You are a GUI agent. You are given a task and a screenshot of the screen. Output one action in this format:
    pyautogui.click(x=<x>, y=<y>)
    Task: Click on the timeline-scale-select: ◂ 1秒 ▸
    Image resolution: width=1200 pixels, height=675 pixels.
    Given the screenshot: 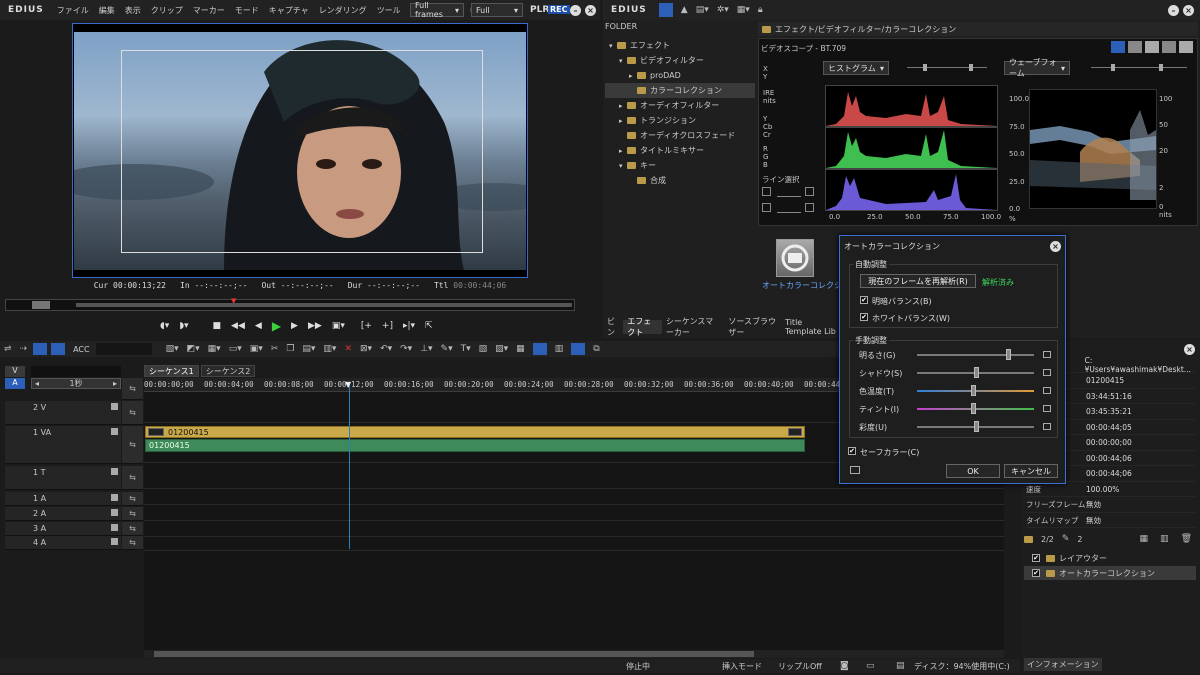 What is the action you would take?
    pyautogui.click(x=76, y=383)
    